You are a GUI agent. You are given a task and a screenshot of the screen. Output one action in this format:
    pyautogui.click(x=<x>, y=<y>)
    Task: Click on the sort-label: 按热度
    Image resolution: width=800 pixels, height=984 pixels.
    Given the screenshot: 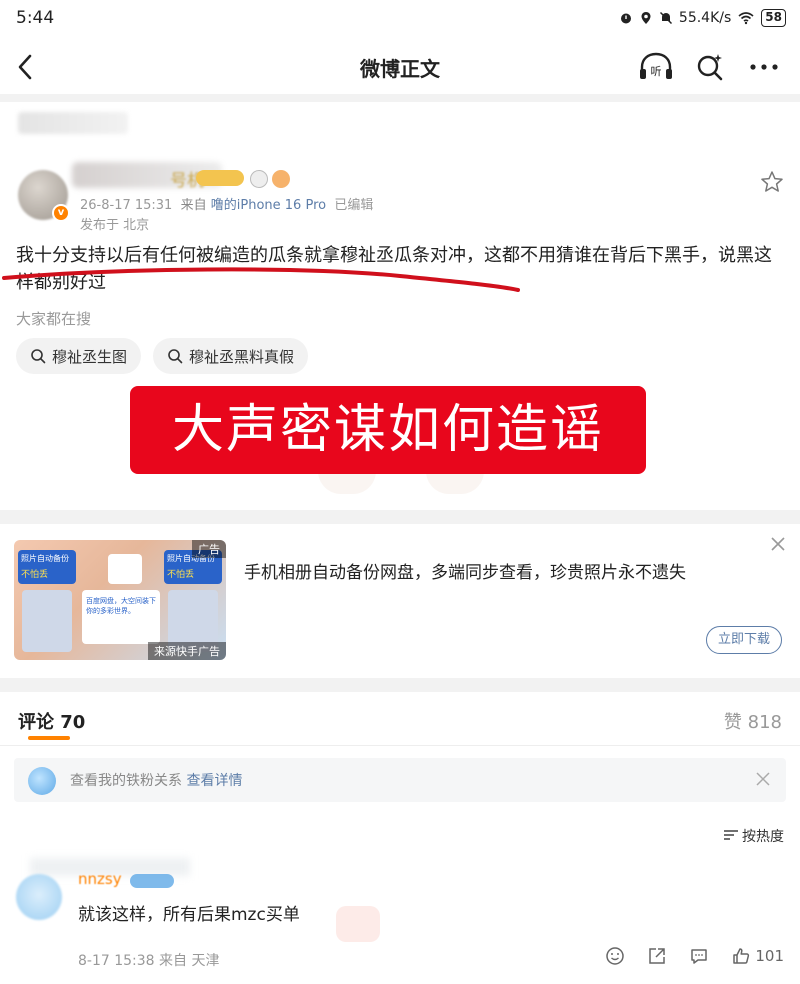 What is the action you would take?
    pyautogui.click(x=763, y=837)
    